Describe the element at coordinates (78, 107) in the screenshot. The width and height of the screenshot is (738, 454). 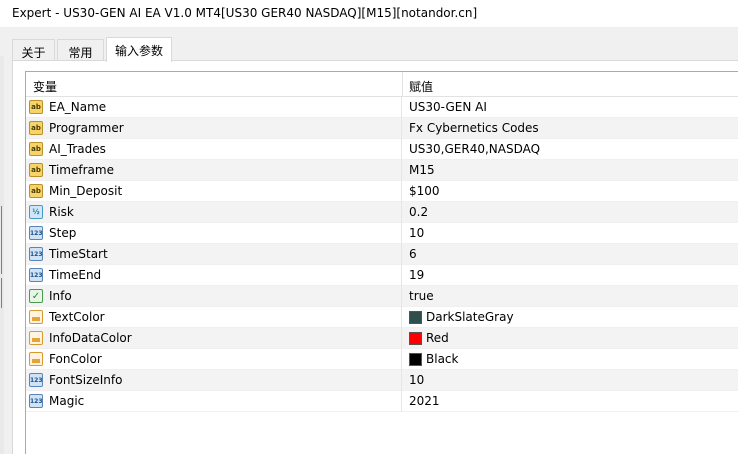
I see `param-name: EA_Name` at that location.